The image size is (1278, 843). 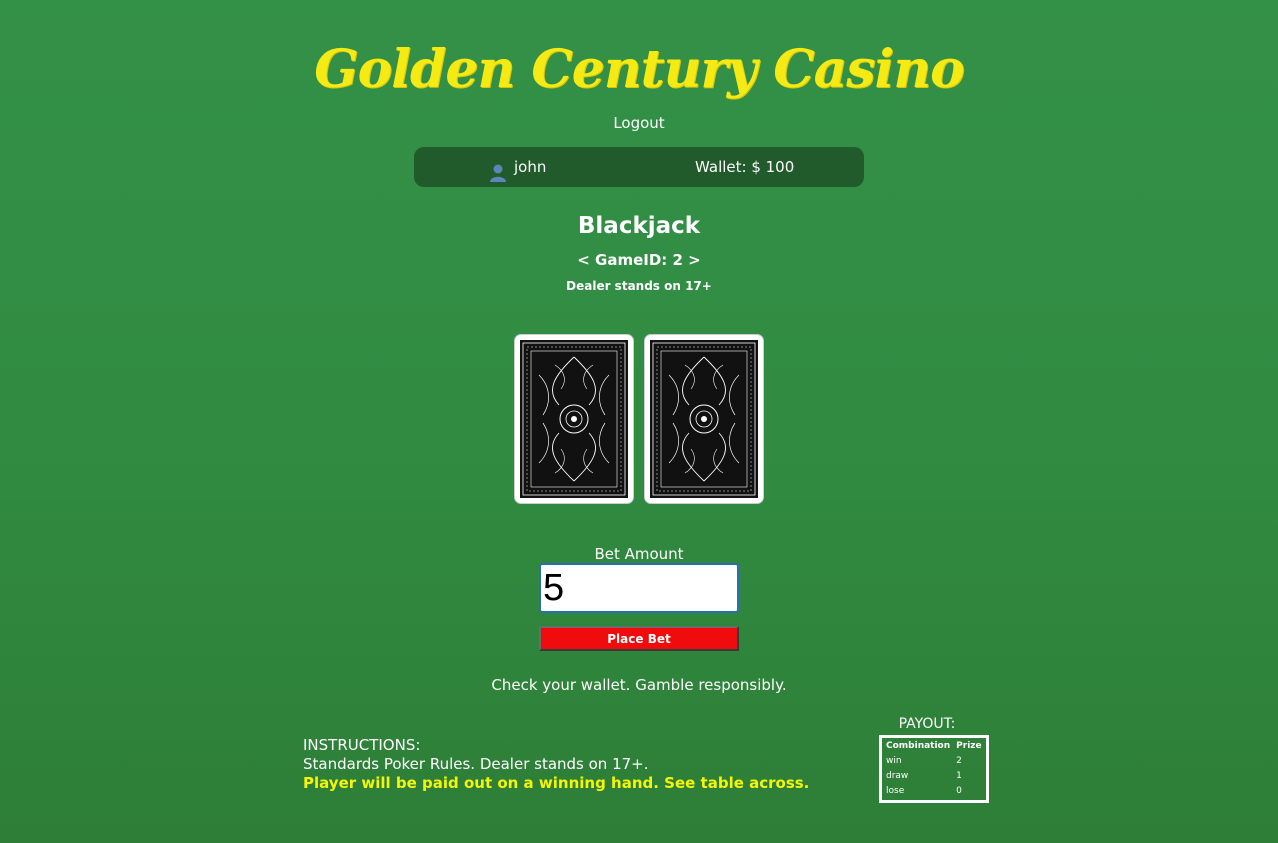 I want to click on column-header: Combination, so click(x=918, y=746).